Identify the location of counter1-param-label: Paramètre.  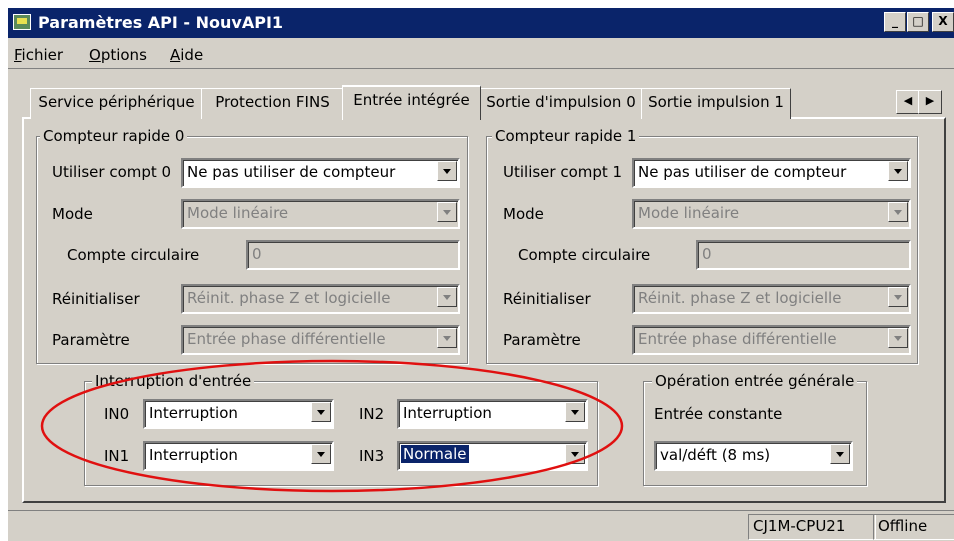
(542, 340).